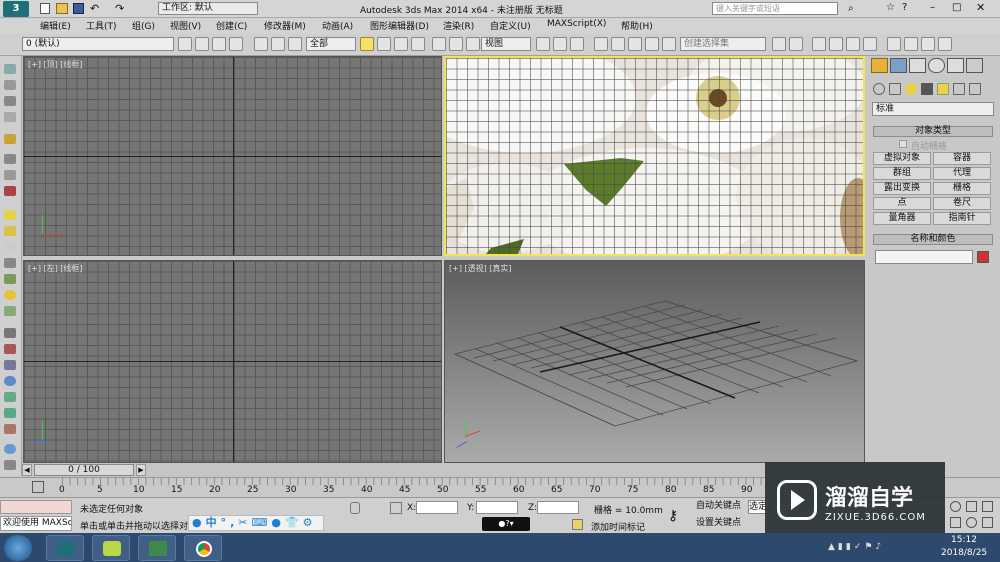 This screenshot has height=562, width=1000. I want to click on left-tool-15-icon, so click(10, 311).